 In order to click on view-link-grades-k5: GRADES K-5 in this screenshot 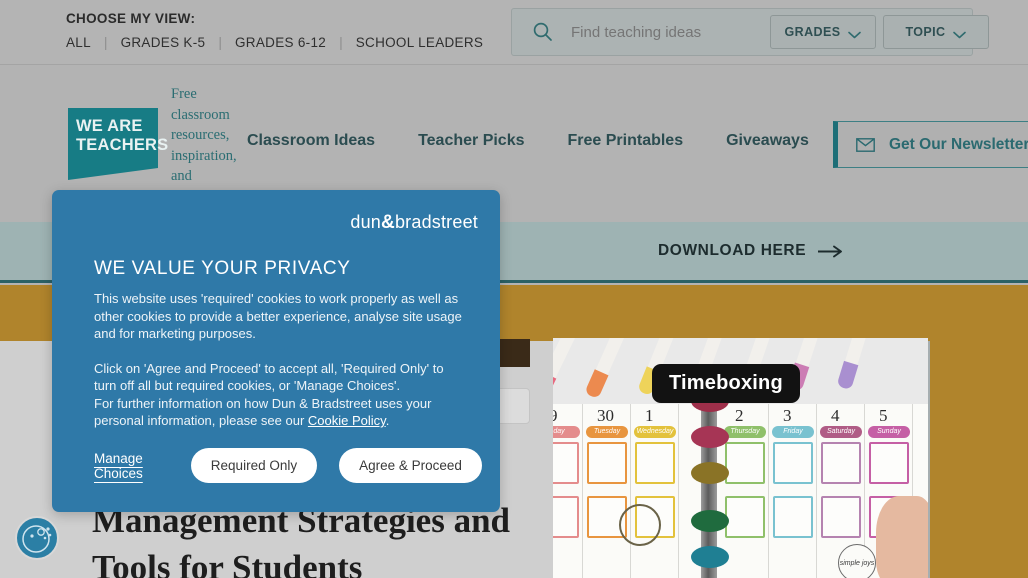, I will do `click(163, 42)`.